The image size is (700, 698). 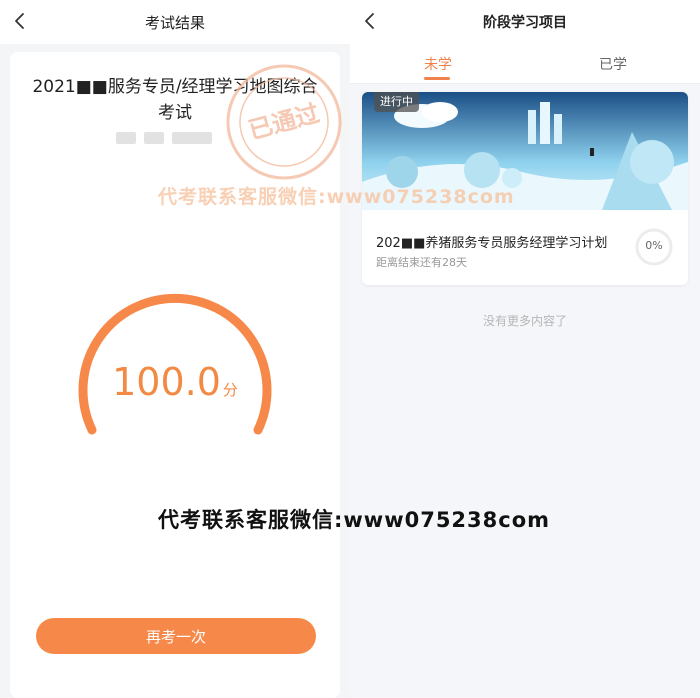 I want to click on score-unit: 分, so click(x=230, y=390).